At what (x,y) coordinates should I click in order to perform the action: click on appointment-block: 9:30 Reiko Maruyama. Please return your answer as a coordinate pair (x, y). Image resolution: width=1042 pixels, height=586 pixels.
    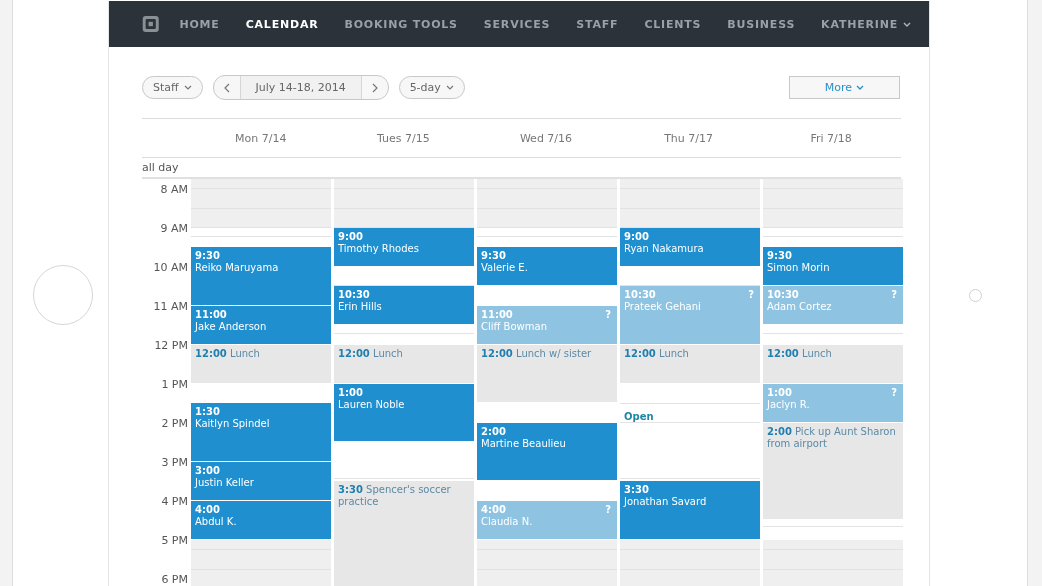
    Looking at the image, I should click on (261, 276).